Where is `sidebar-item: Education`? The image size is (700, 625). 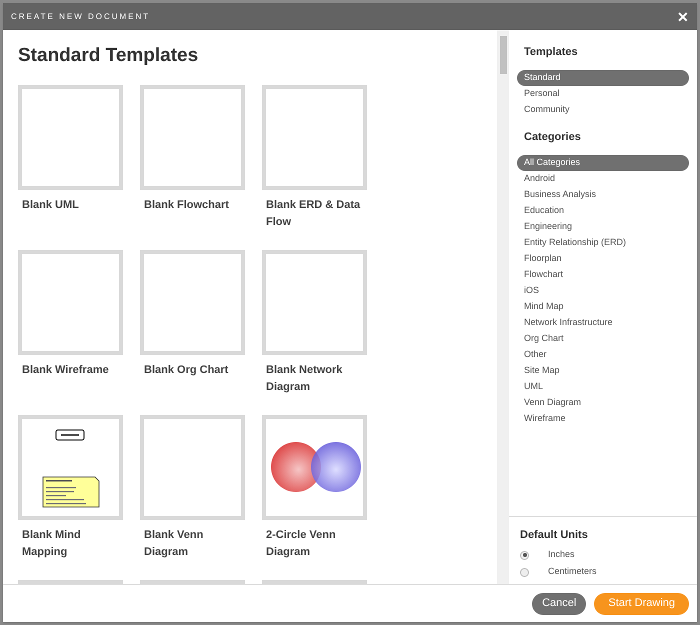 sidebar-item: Education is located at coordinates (603, 211).